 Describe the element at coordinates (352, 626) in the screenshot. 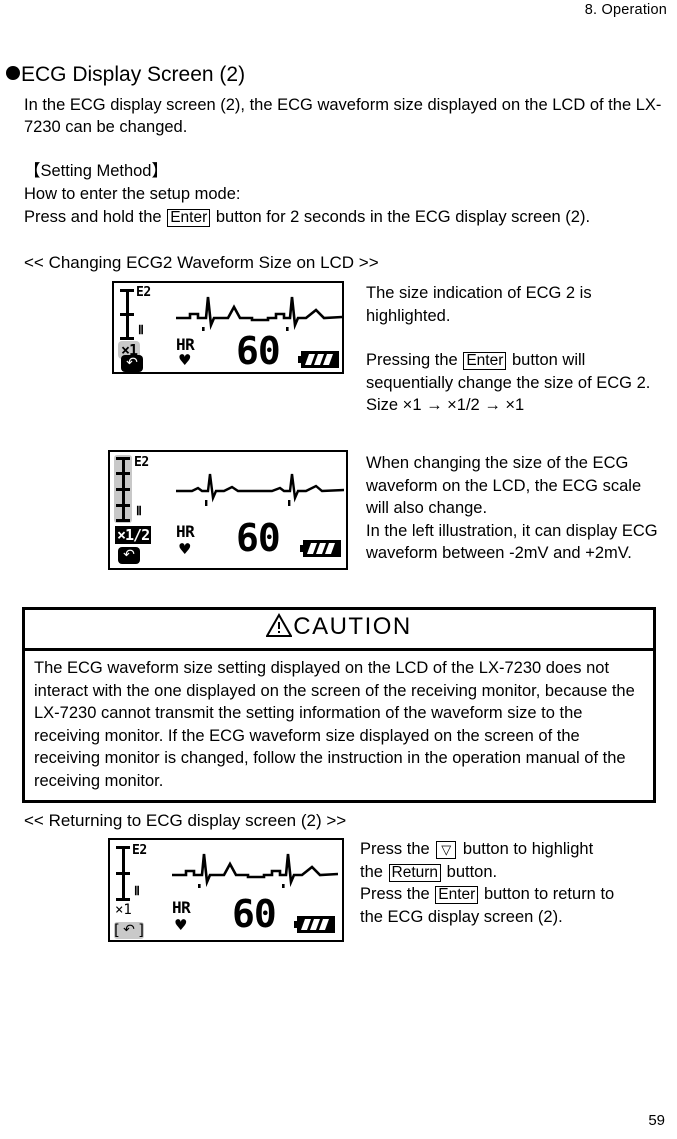

I see `caution-heading-text: CAUTION` at that location.